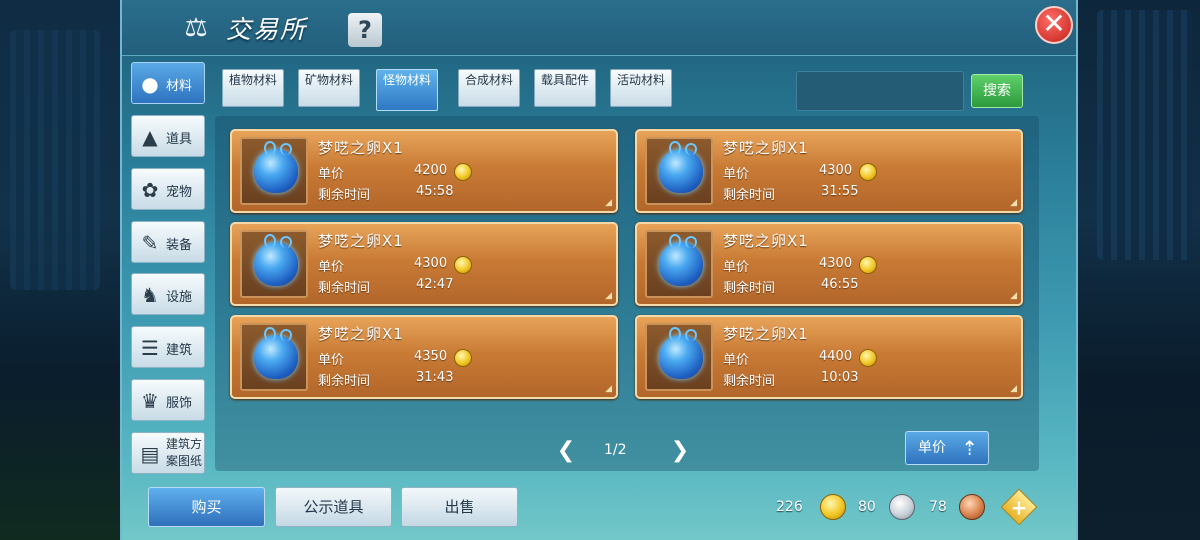  What do you see at coordinates (168, 453) in the screenshot?
I see `category-blueprints: ▤ 建筑方案图纸` at bounding box center [168, 453].